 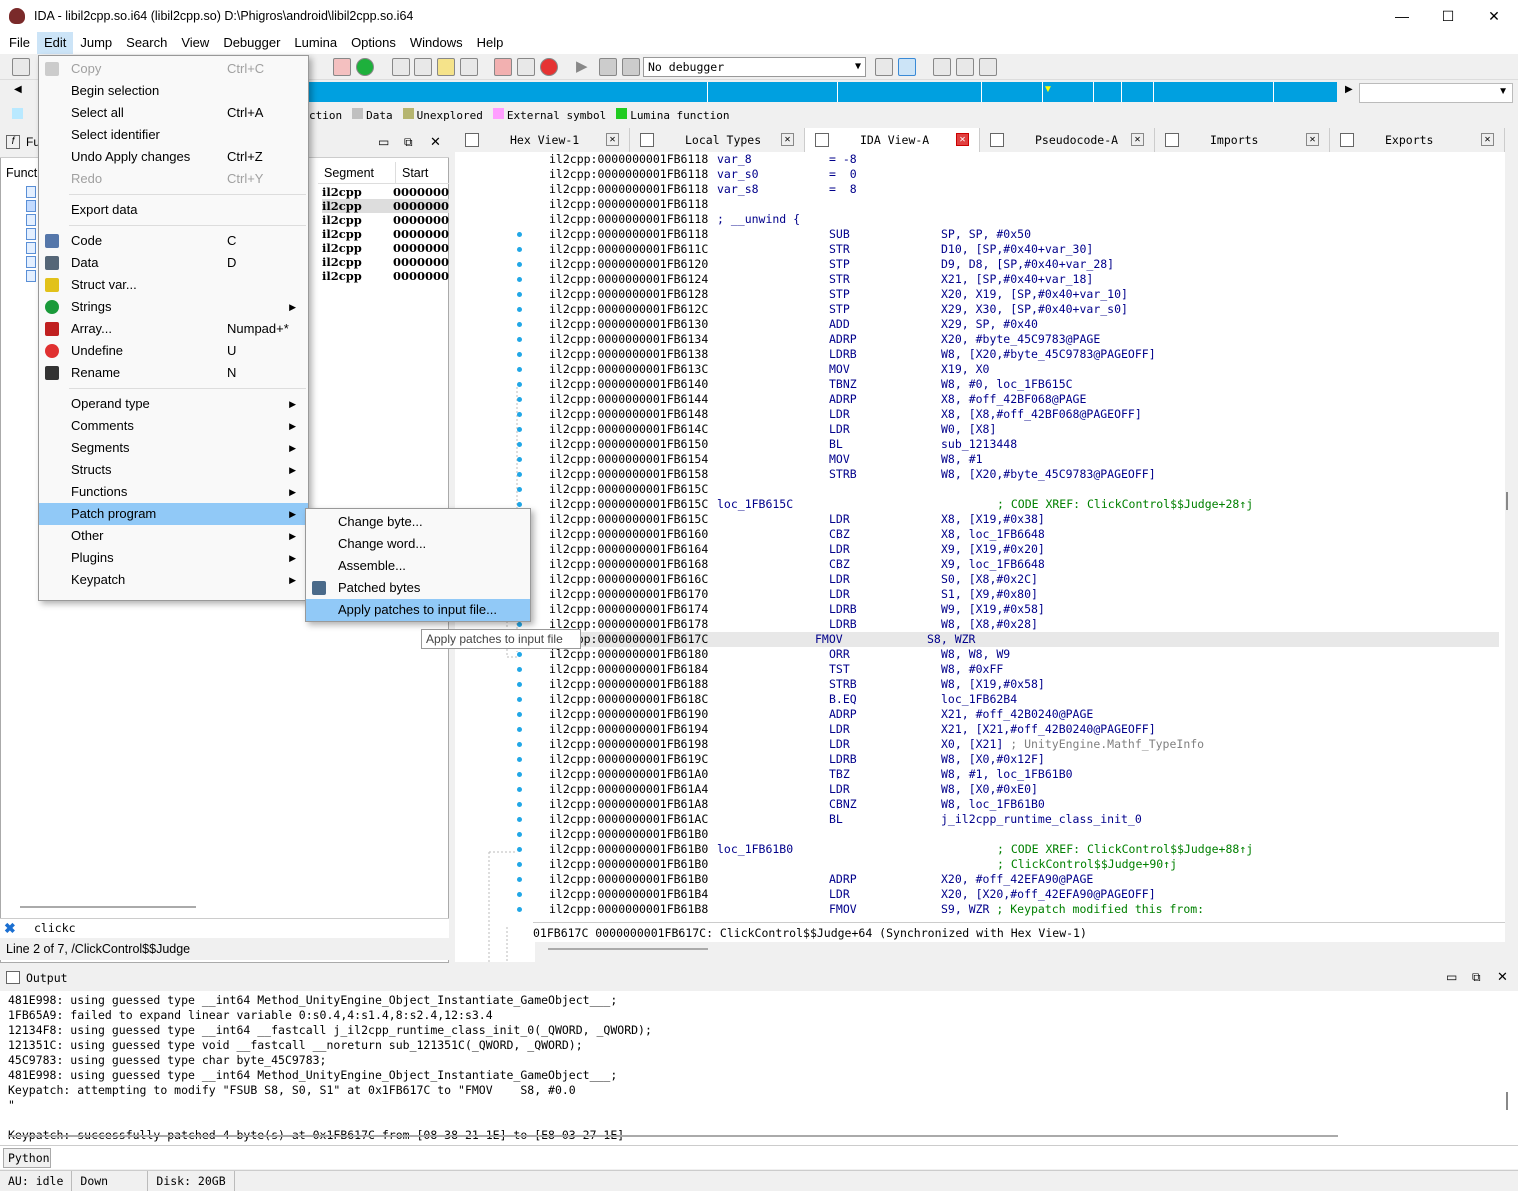 What do you see at coordinates (55, 928) in the screenshot?
I see `filter-input: clickc` at bounding box center [55, 928].